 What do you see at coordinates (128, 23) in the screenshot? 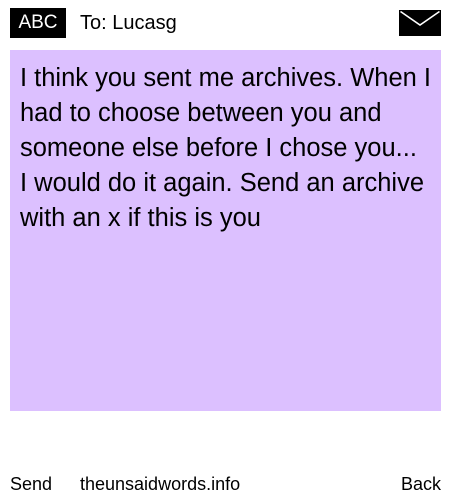
I see `recipient-label: To: Lucasg` at bounding box center [128, 23].